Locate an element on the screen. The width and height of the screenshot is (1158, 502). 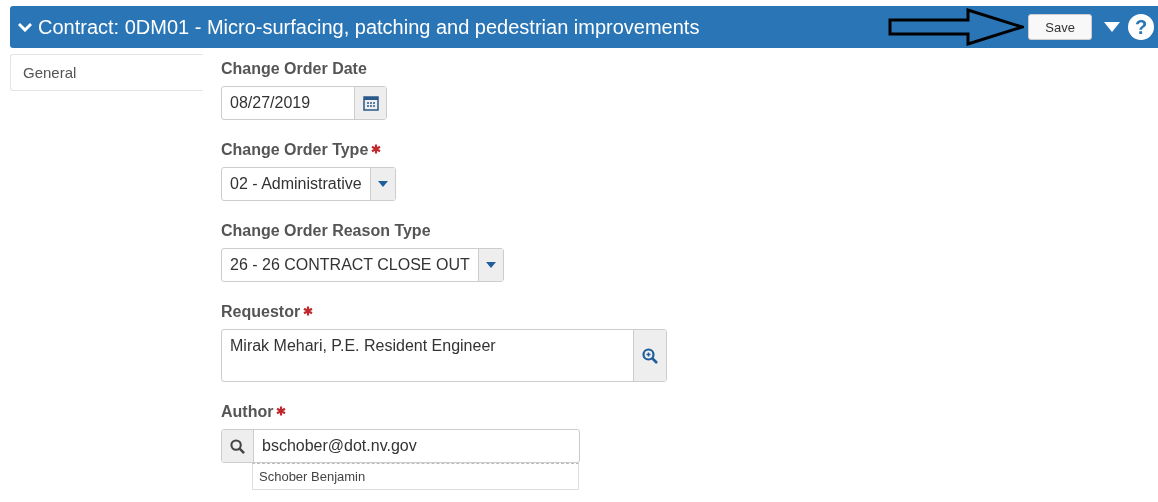
save-button: Save is located at coordinates (1060, 27).